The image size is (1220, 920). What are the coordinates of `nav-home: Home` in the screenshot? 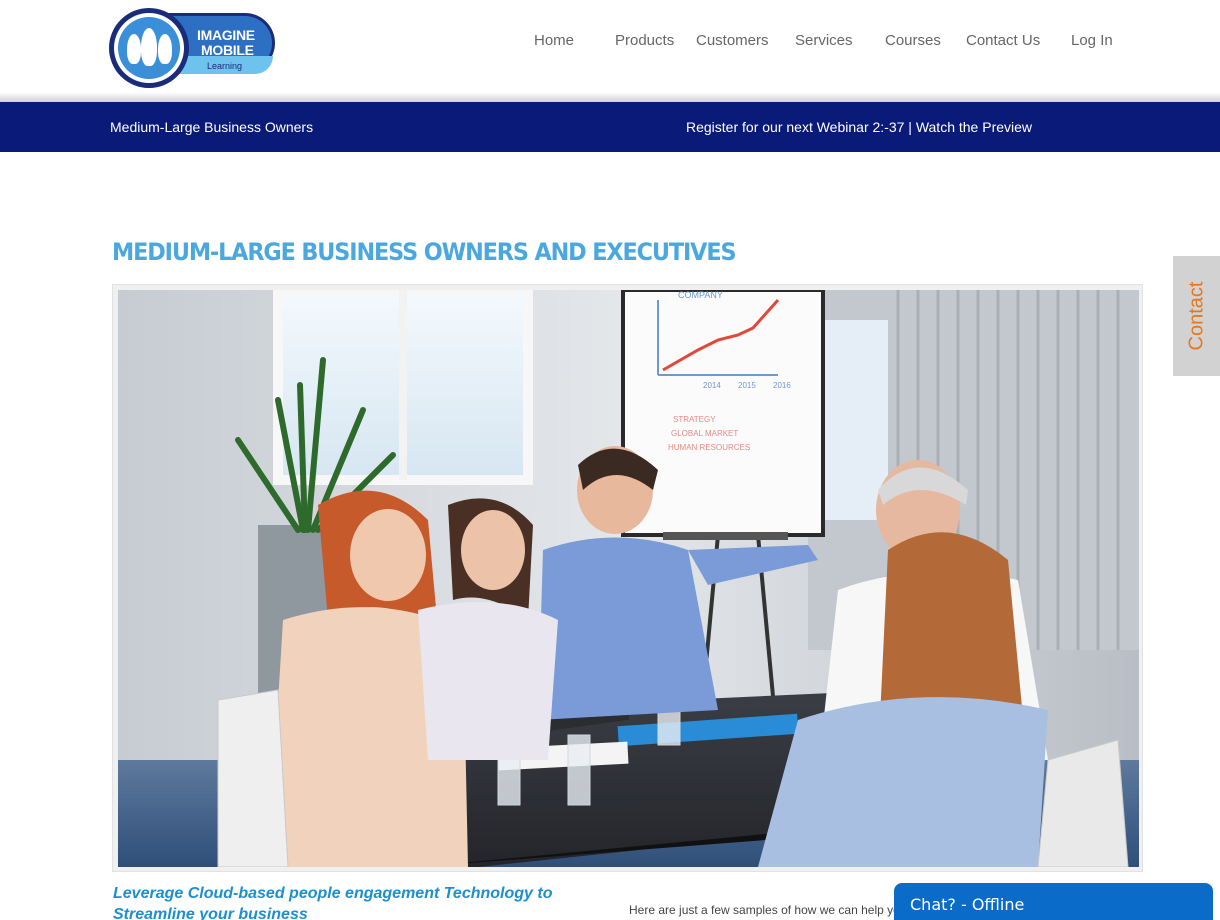 It's located at (554, 40).